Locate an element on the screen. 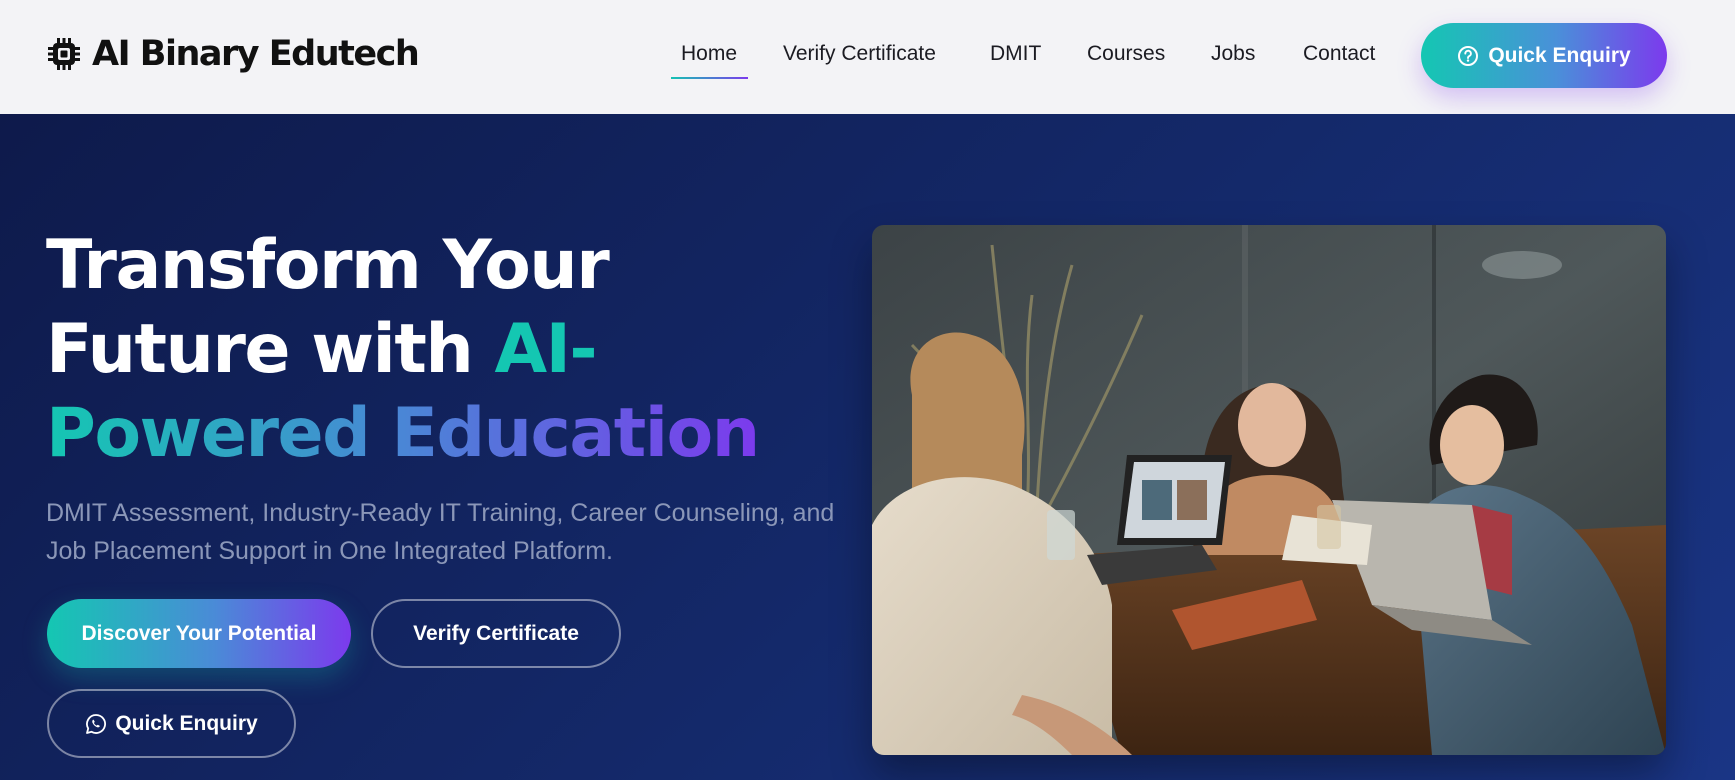 The width and height of the screenshot is (1735, 780). discover-potential-button: Discover Your Potential is located at coordinates (199, 633).